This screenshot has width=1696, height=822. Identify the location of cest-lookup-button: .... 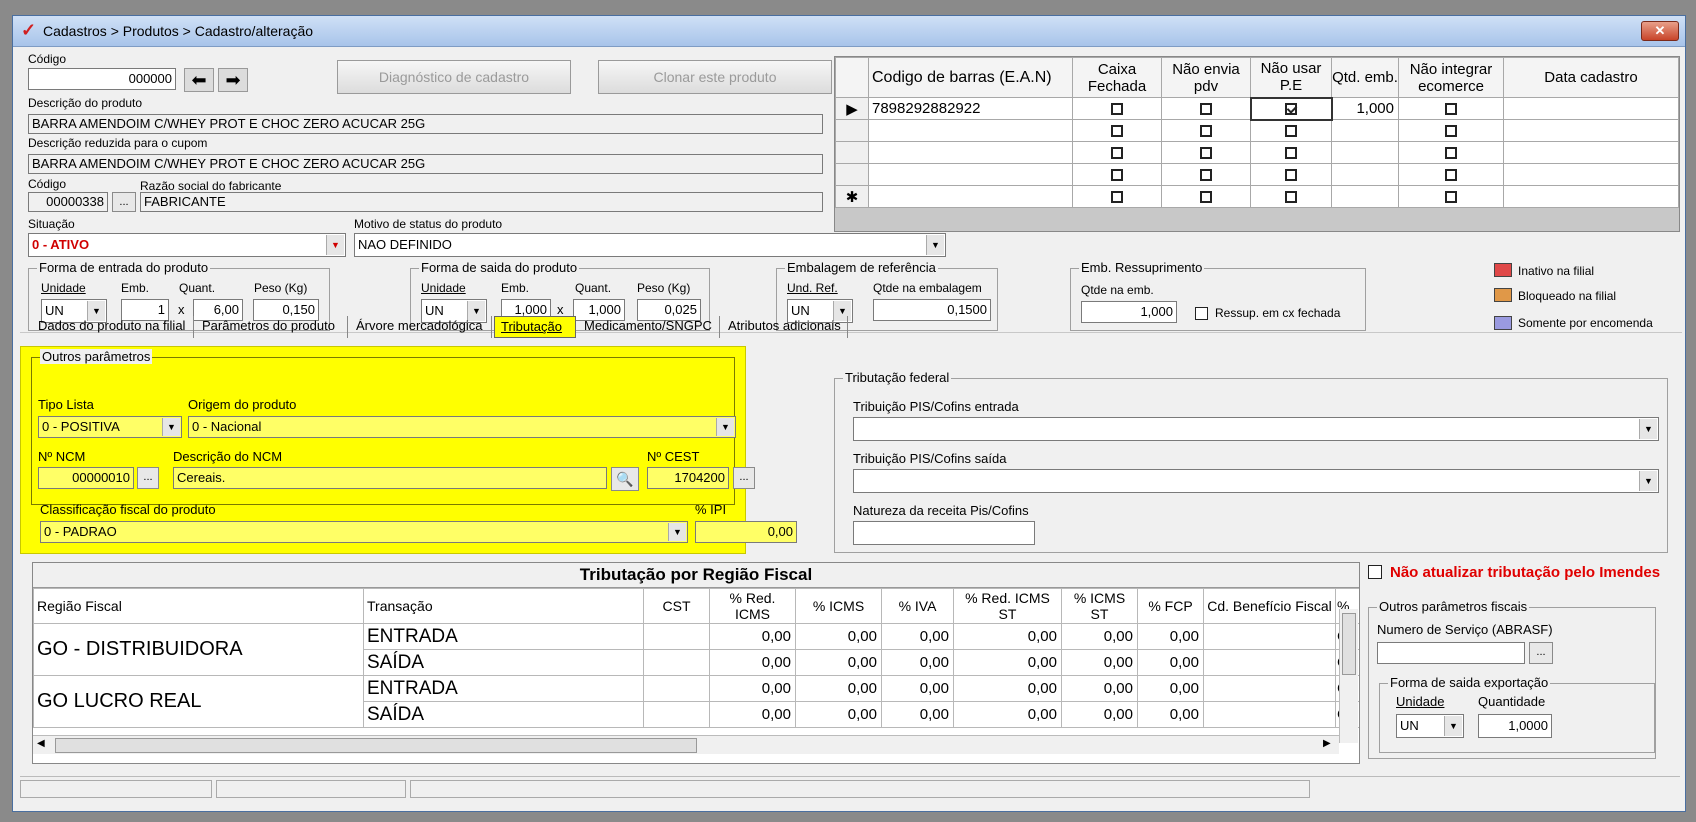
(744, 478).